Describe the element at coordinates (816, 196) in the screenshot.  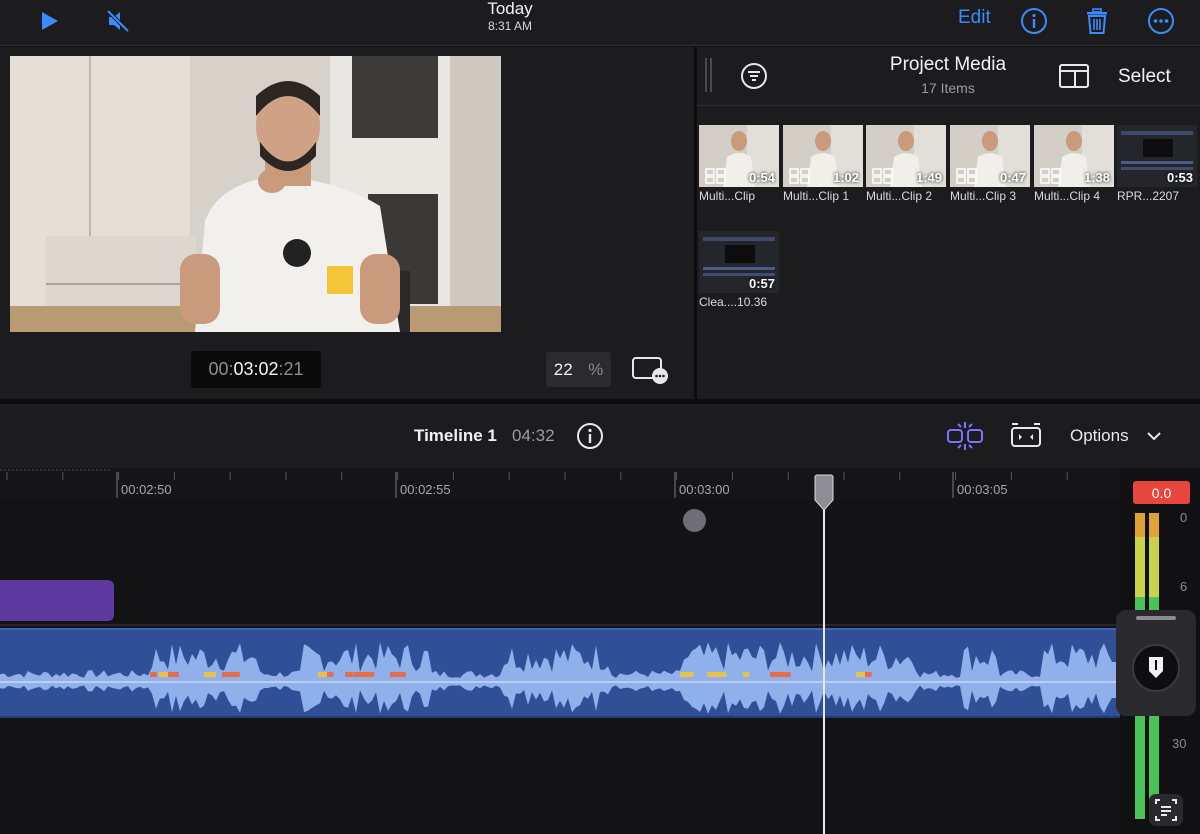
I see `media-thumbnail-label: Multi...Clip 1` at that location.